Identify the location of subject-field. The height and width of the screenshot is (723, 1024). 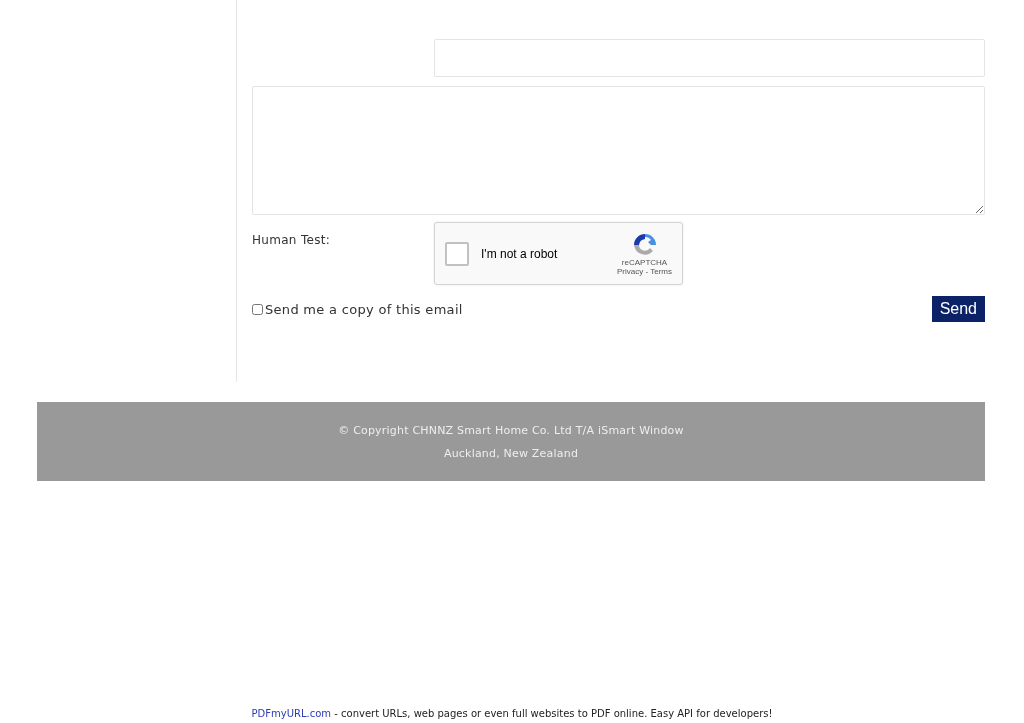
(709, 58).